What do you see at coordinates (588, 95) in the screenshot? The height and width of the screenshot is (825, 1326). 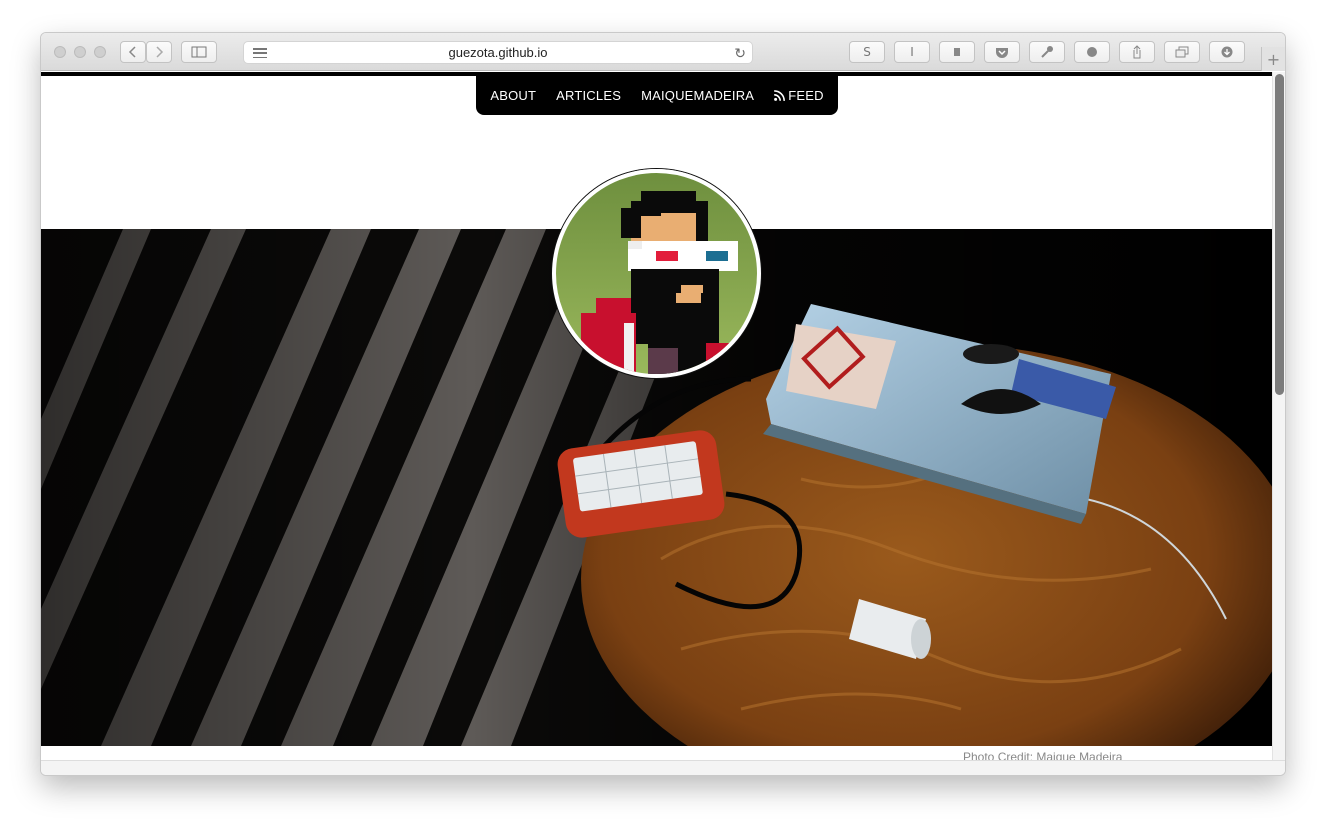 I see `nav-articles-link: ARTICLES` at bounding box center [588, 95].